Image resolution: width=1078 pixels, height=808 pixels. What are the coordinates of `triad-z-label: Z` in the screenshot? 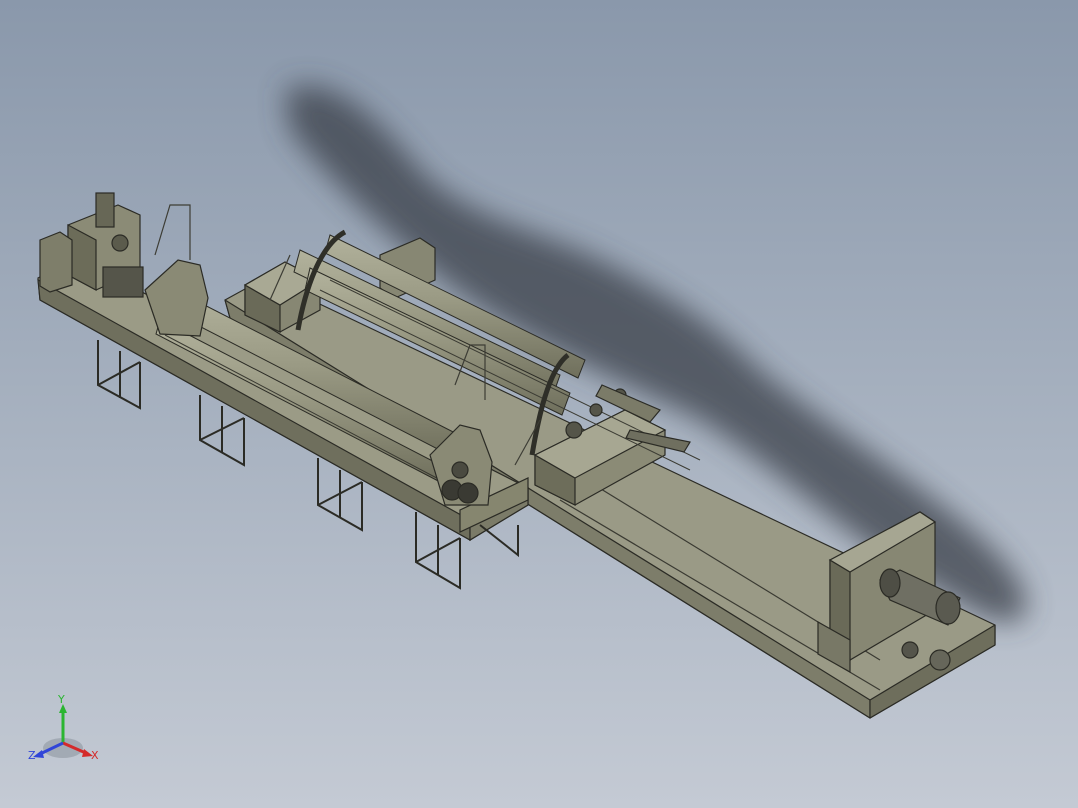 It's located at (32, 755).